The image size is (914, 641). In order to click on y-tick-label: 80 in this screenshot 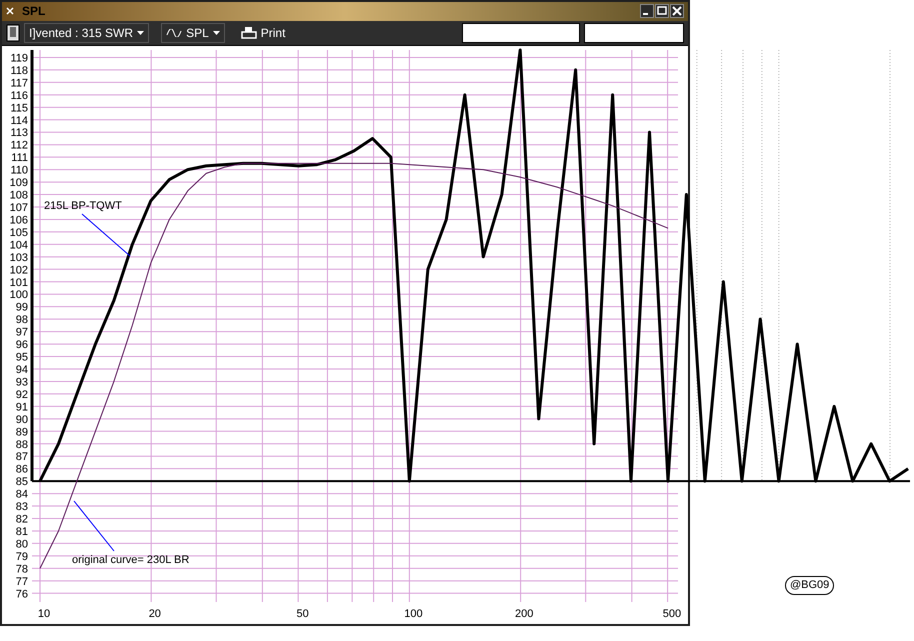, I will do `click(22, 544)`.